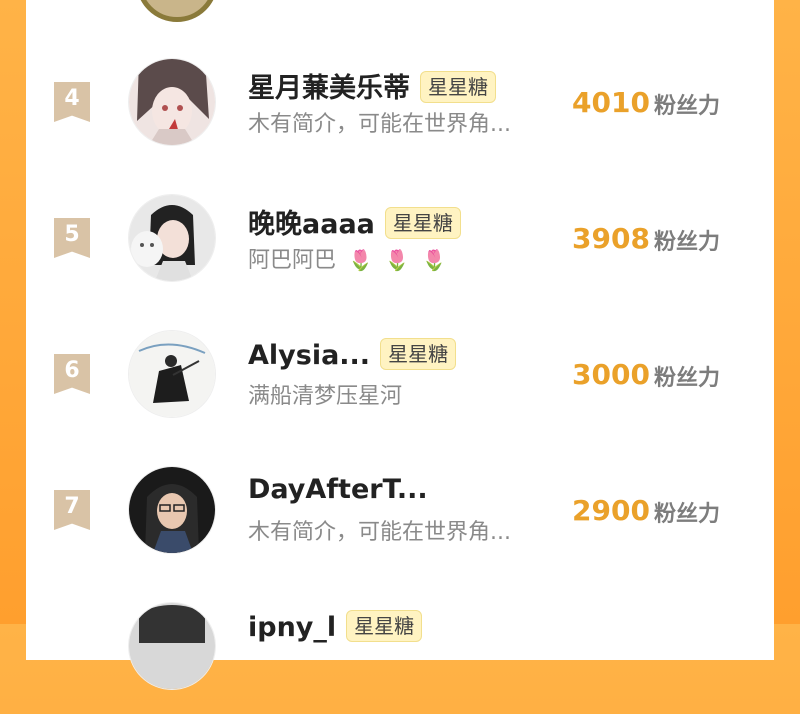 The width and height of the screenshot is (800, 714). What do you see at coordinates (177, 11) in the screenshot?
I see `avatar-prev` at bounding box center [177, 11].